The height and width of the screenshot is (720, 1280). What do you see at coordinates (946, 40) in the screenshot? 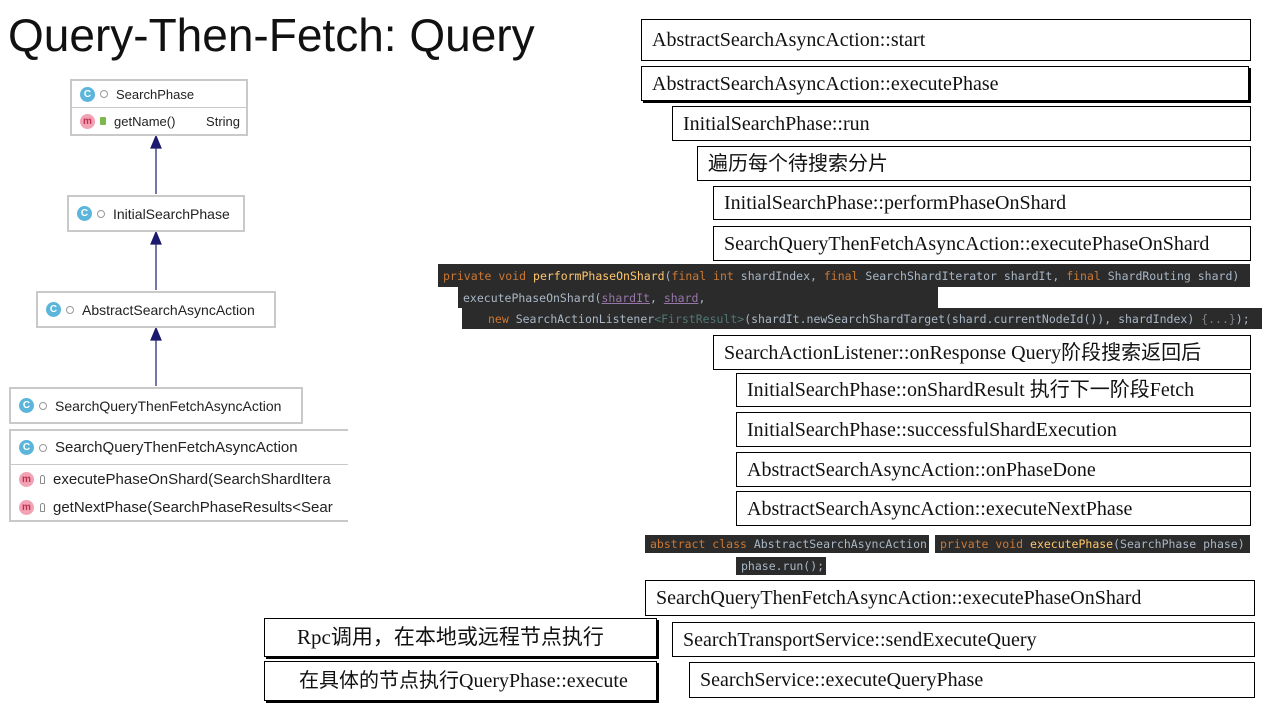
I see `call-step-start: AbstractSearchAsyncAction::start` at bounding box center [946, 40].